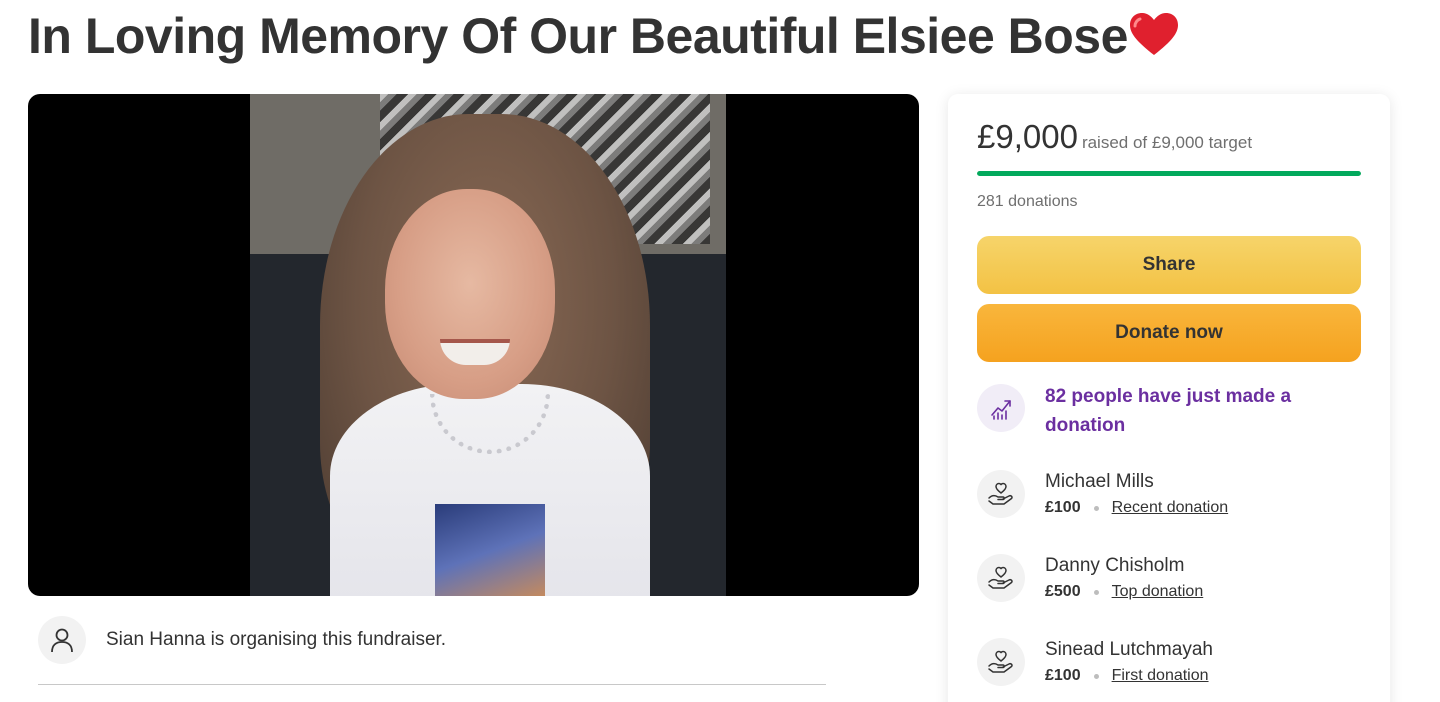 The image size is (1440, 702). I want to click on donor-name: Sinead Lutchmayah, so click(1129, 649).